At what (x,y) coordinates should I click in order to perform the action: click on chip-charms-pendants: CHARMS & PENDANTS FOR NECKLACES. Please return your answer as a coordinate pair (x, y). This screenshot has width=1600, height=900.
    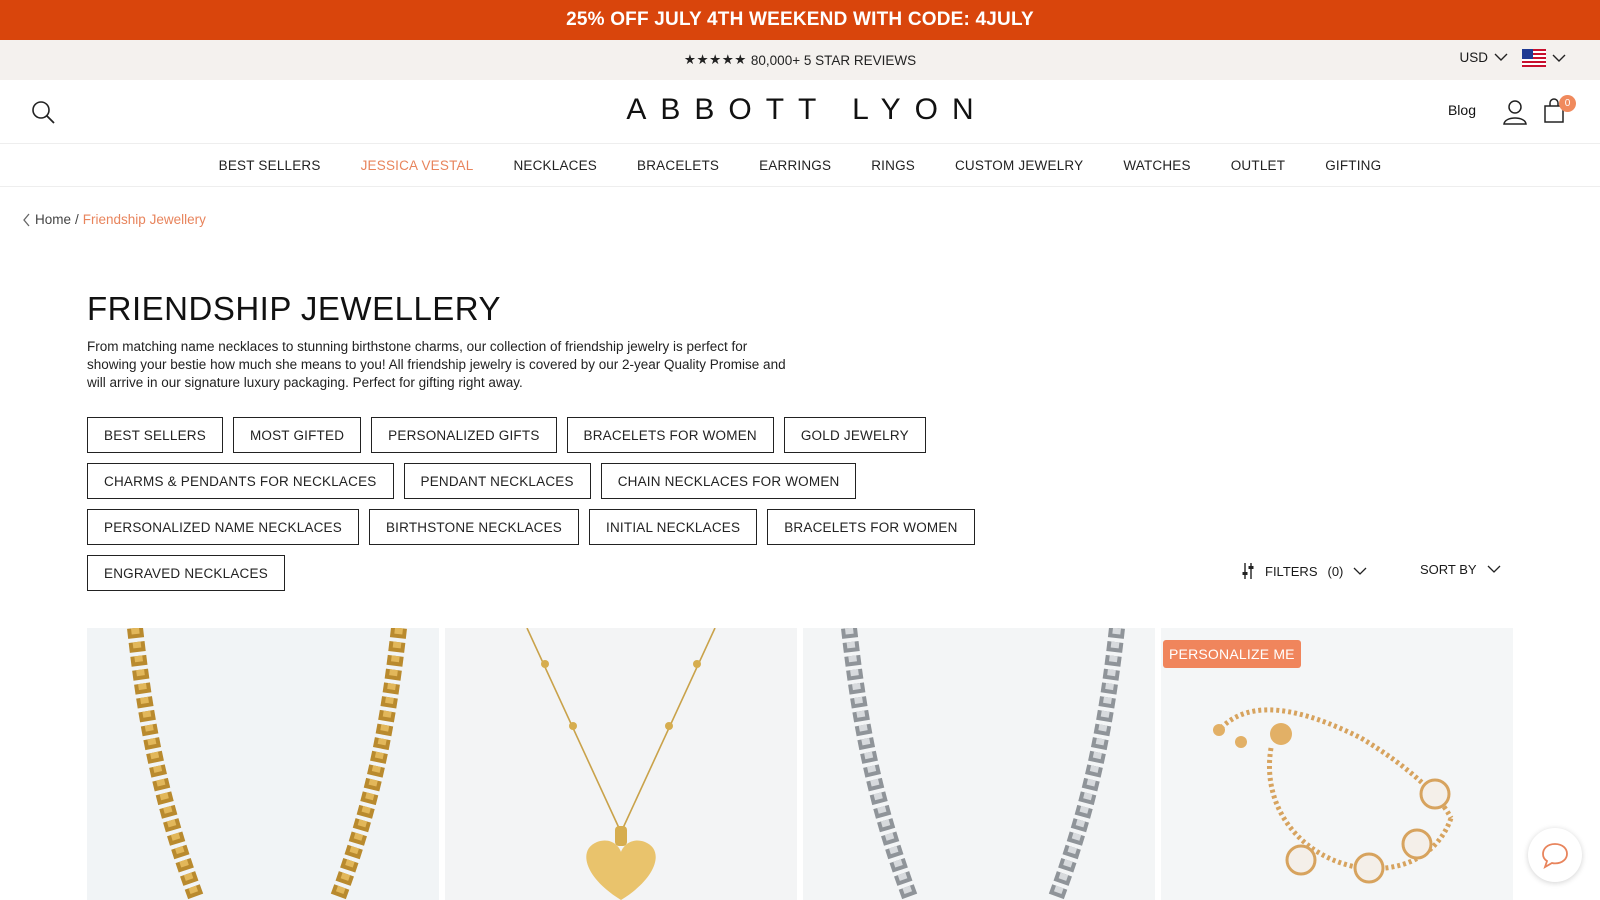
    Looking at the image, I should click on (240, 481).